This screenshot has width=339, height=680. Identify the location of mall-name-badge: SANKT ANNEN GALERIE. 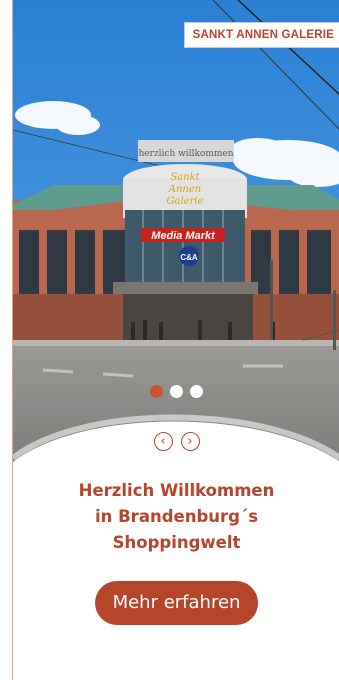
(261, 35).